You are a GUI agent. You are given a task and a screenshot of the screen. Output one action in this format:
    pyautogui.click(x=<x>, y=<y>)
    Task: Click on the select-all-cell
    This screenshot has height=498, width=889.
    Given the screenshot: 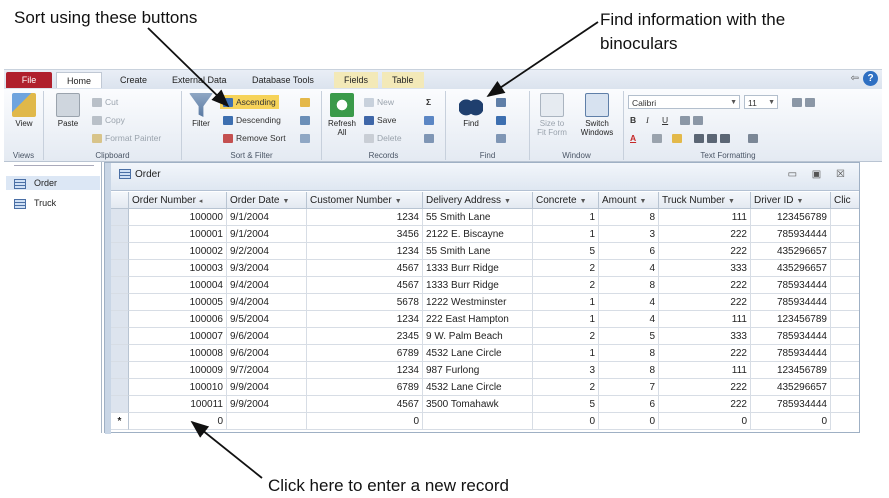 What is the action you would take?
    pyautogui.click(x=120, y=200)
    